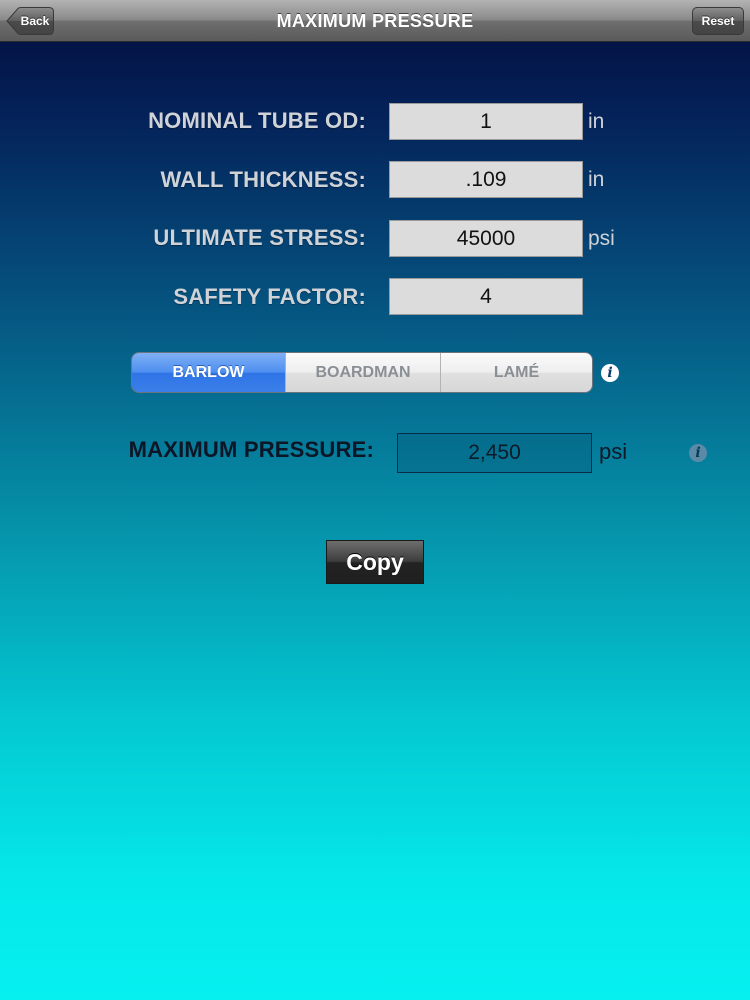  I want to click on tube-od-input: 1, so click(486, 121).